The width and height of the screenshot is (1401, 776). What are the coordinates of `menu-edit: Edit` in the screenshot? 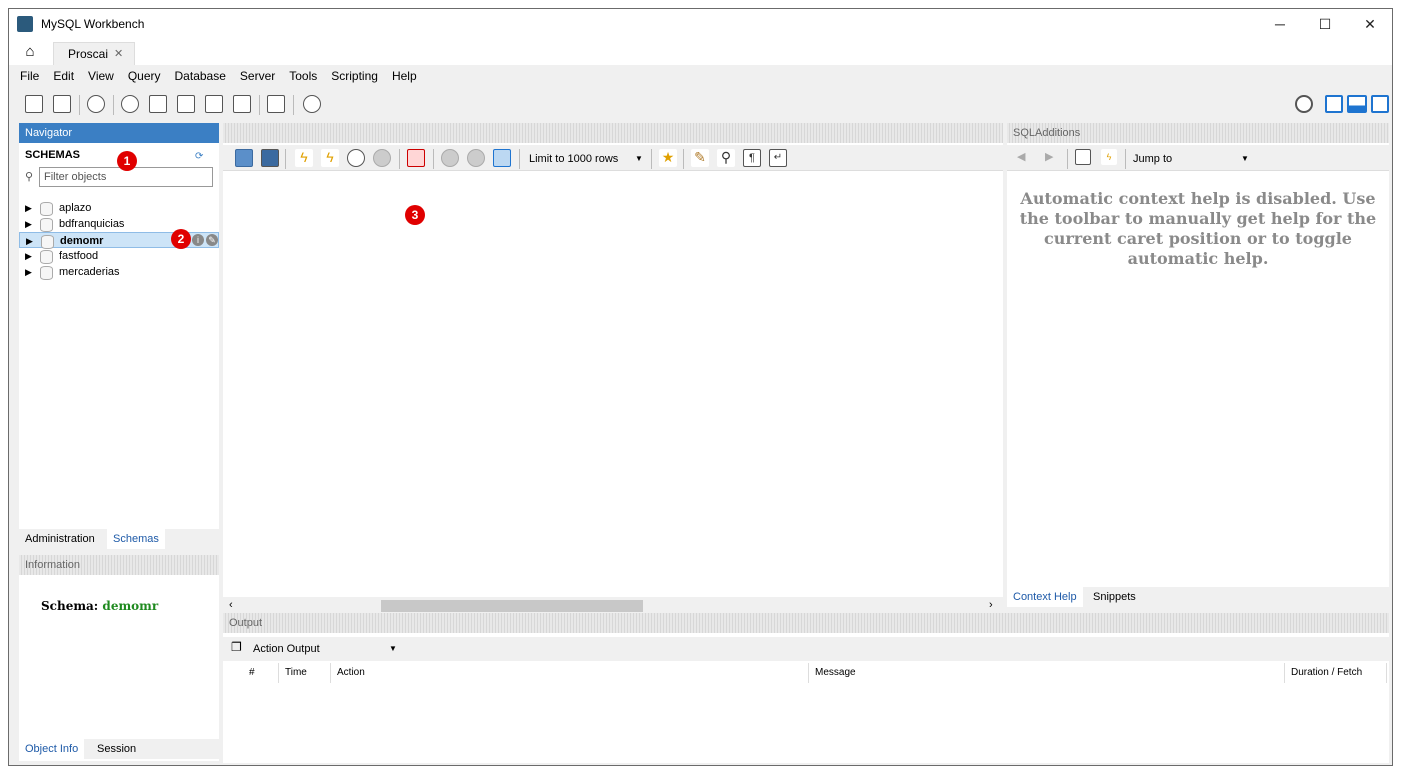 It's located at (63, 76).